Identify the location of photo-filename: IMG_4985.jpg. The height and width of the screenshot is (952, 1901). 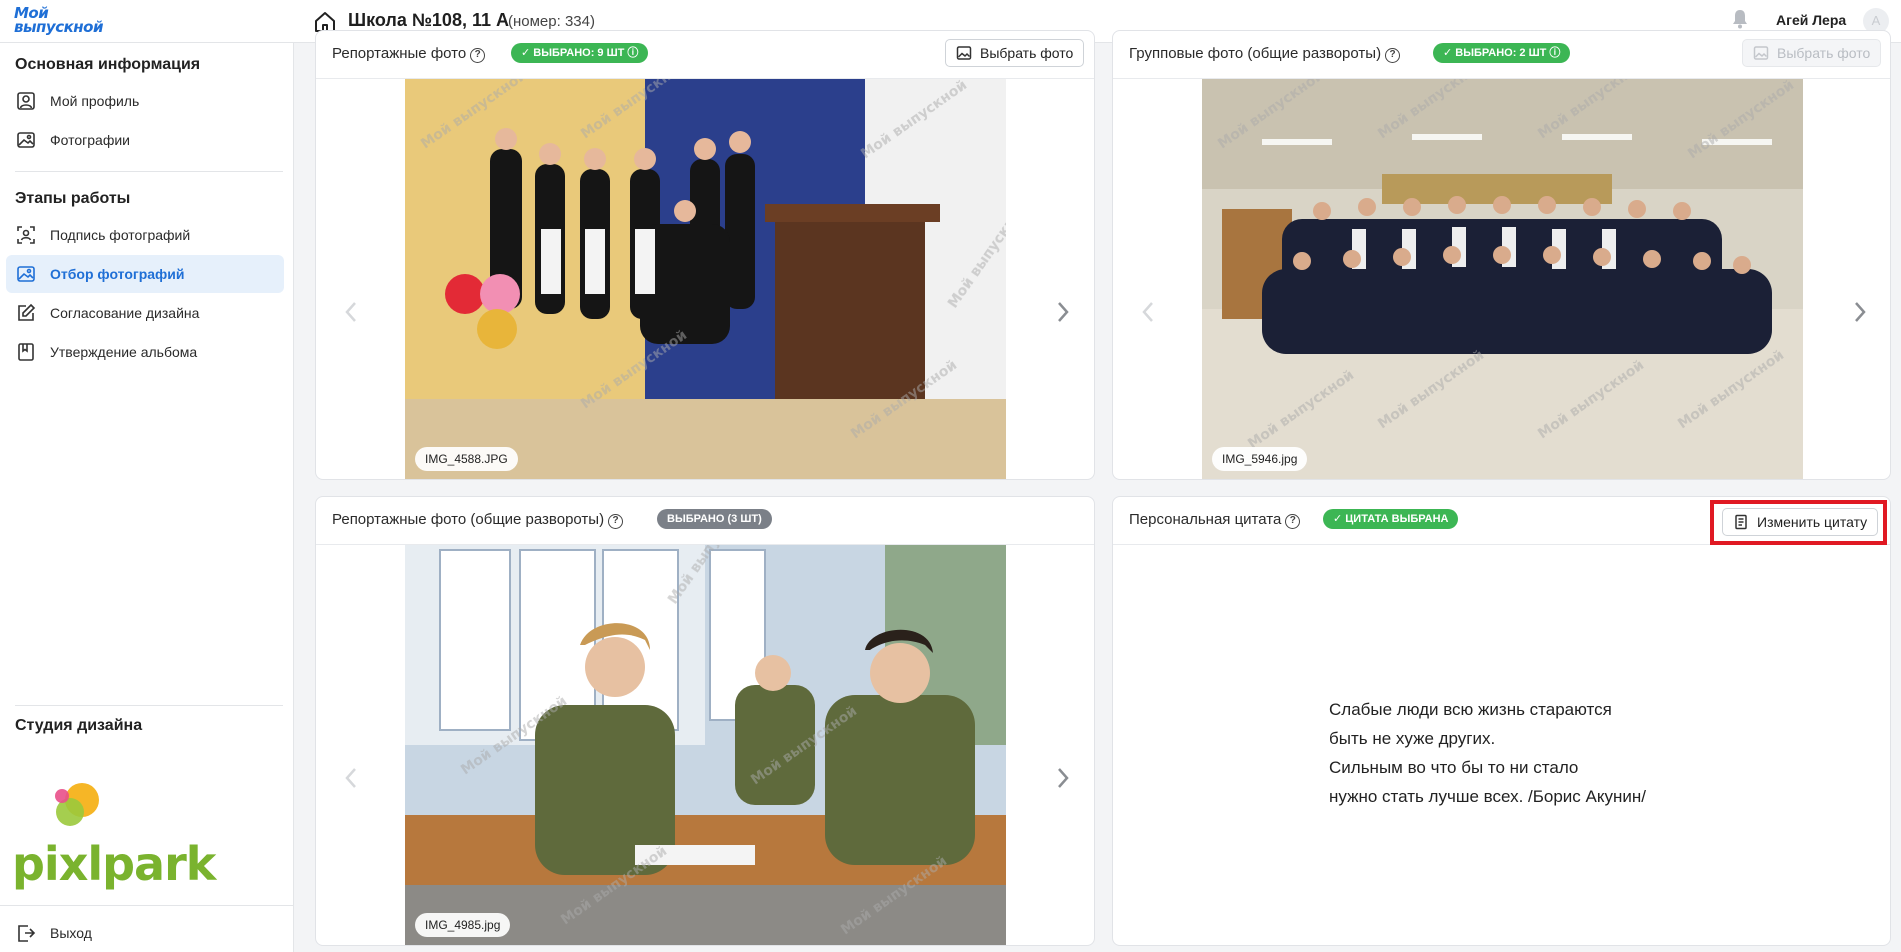
(463, 925).